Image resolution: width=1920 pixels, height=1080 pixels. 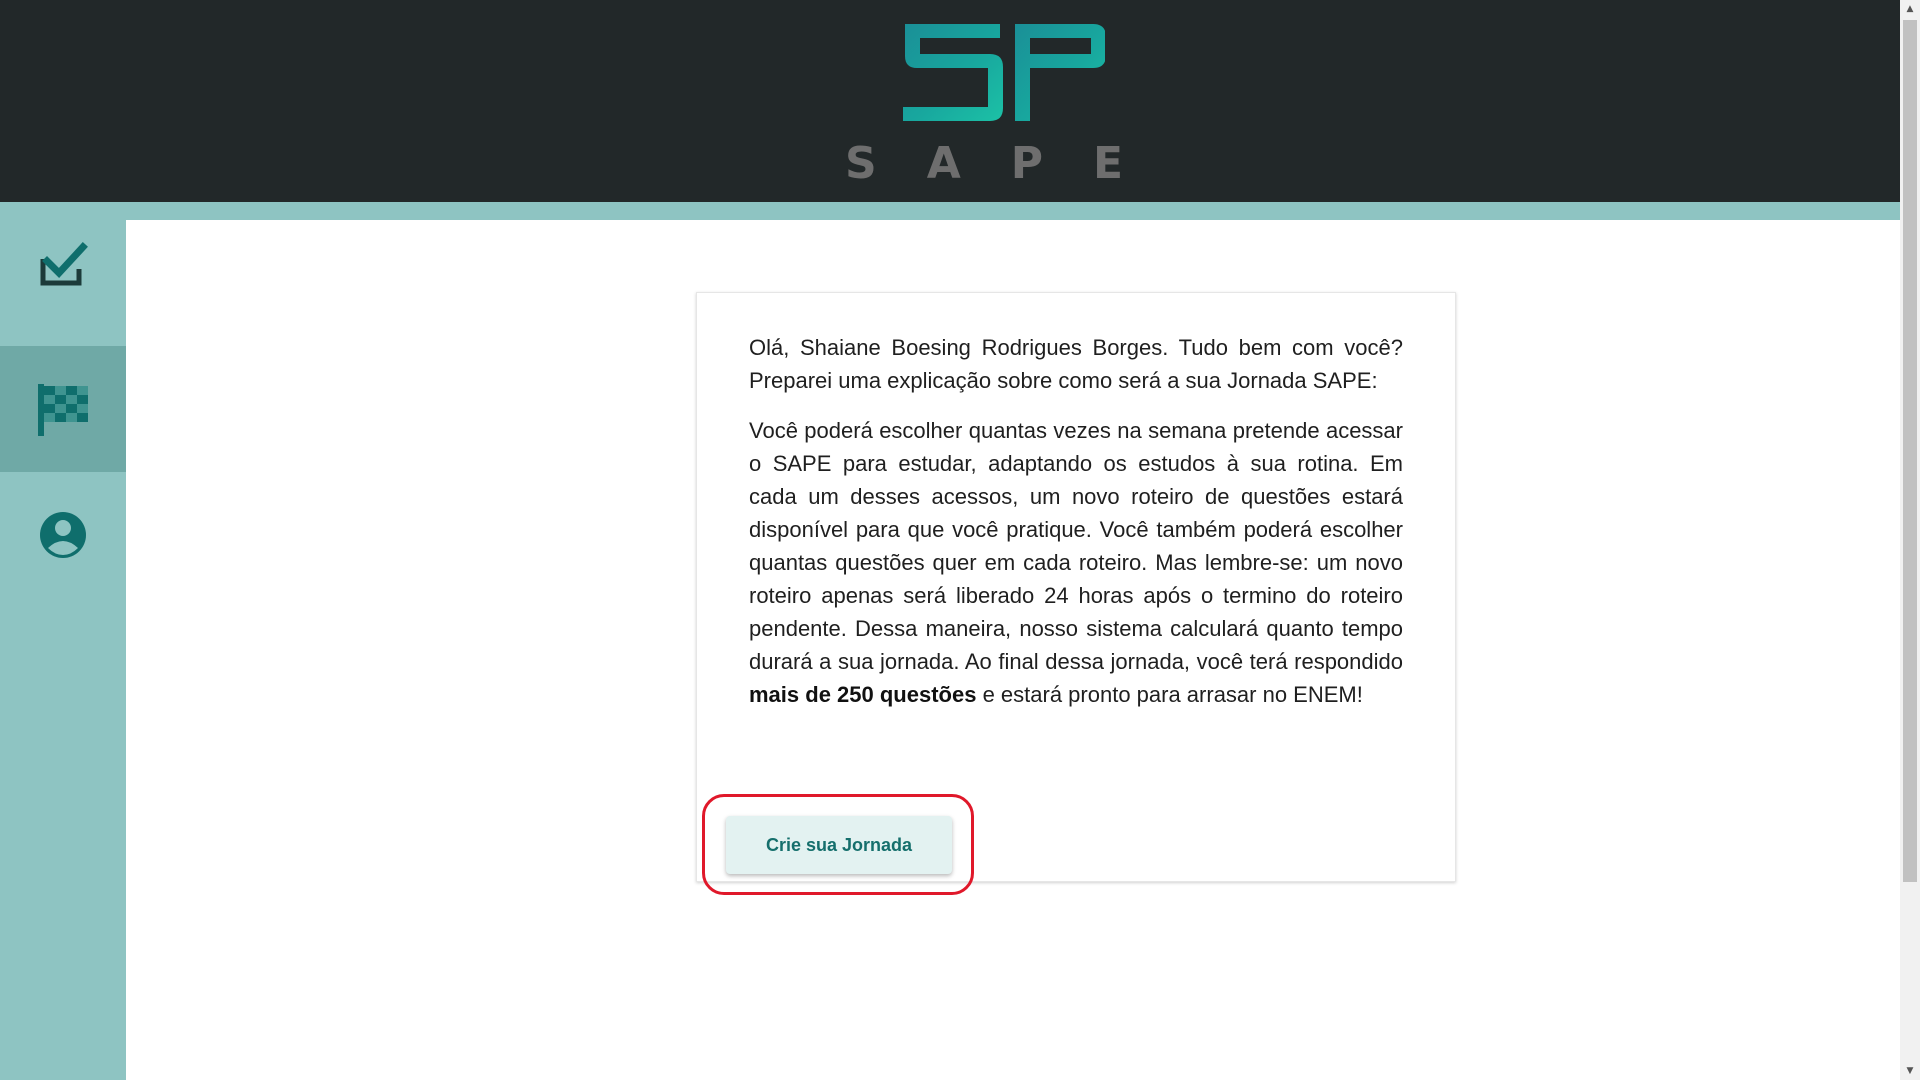 What do you see at coordinates (1910, 451) in the screenshot?
I see `scroll-thumb` at bounding box center [1910, 451].